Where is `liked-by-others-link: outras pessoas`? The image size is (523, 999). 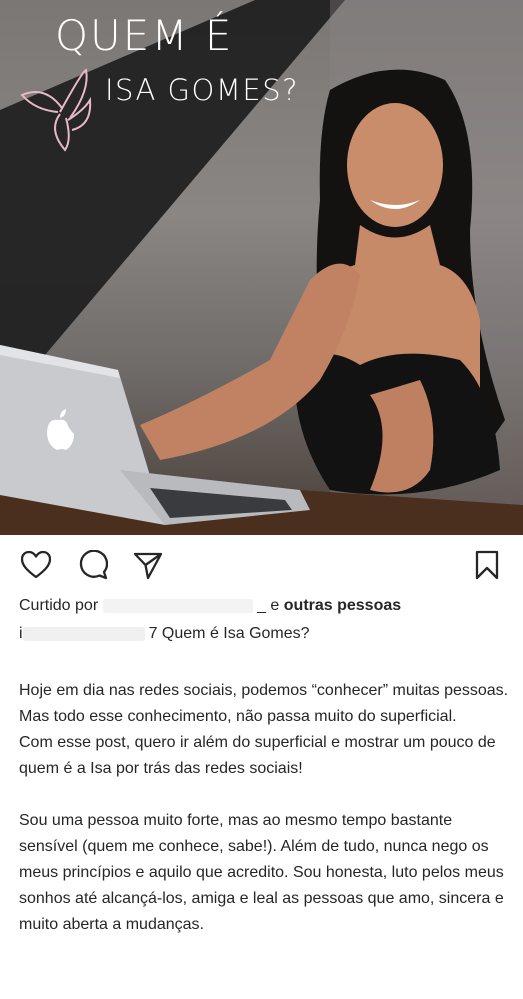
liked-by-others-link: outras pessoas is located at coordinates (342, 605).